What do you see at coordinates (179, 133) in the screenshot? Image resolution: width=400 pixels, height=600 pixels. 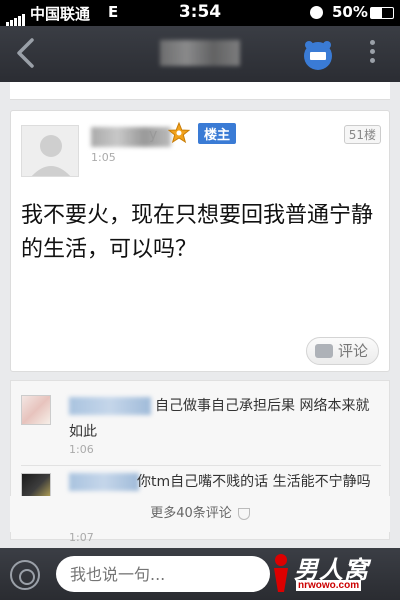 I see `star-icon` at bounding box center [179, 133].